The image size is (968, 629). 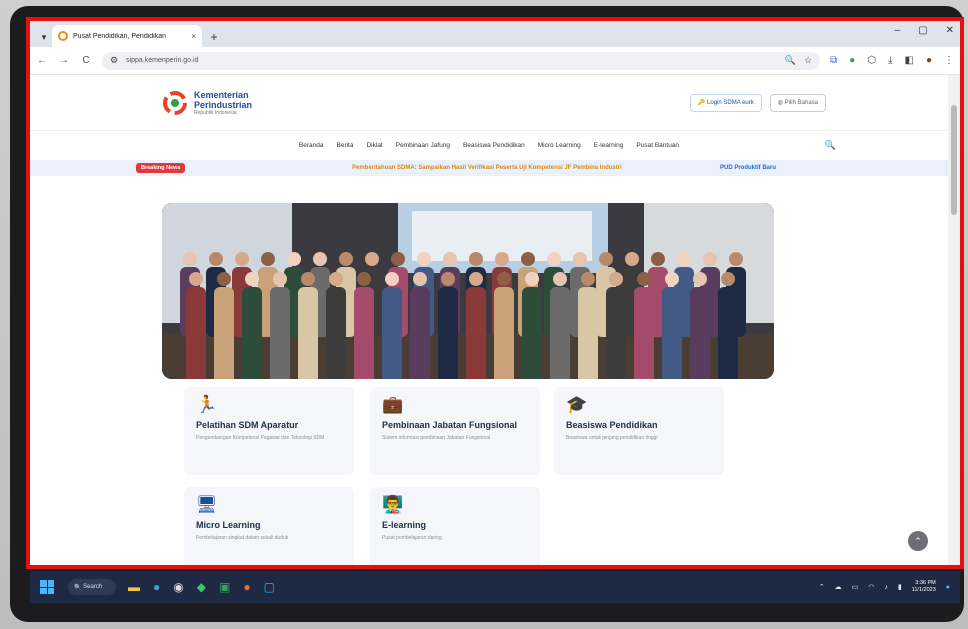 What do you see at coordinates (954, 321) in the screenshot?
I see `page-scrollbar` at bounding box center [954, 321].